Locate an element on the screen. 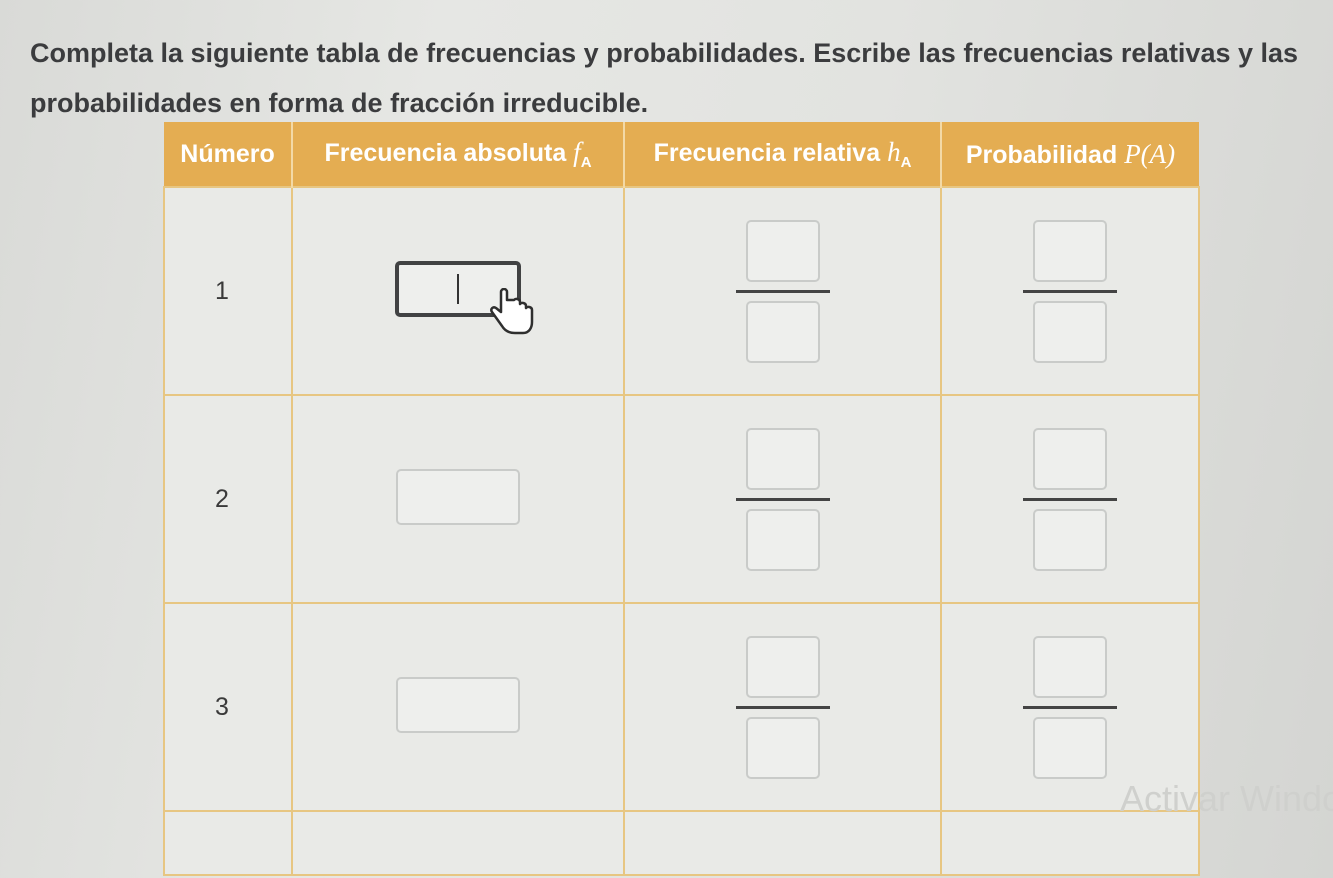  header-probabilidad: Probabilidad P(A) is located at coordinates (1070, 154).